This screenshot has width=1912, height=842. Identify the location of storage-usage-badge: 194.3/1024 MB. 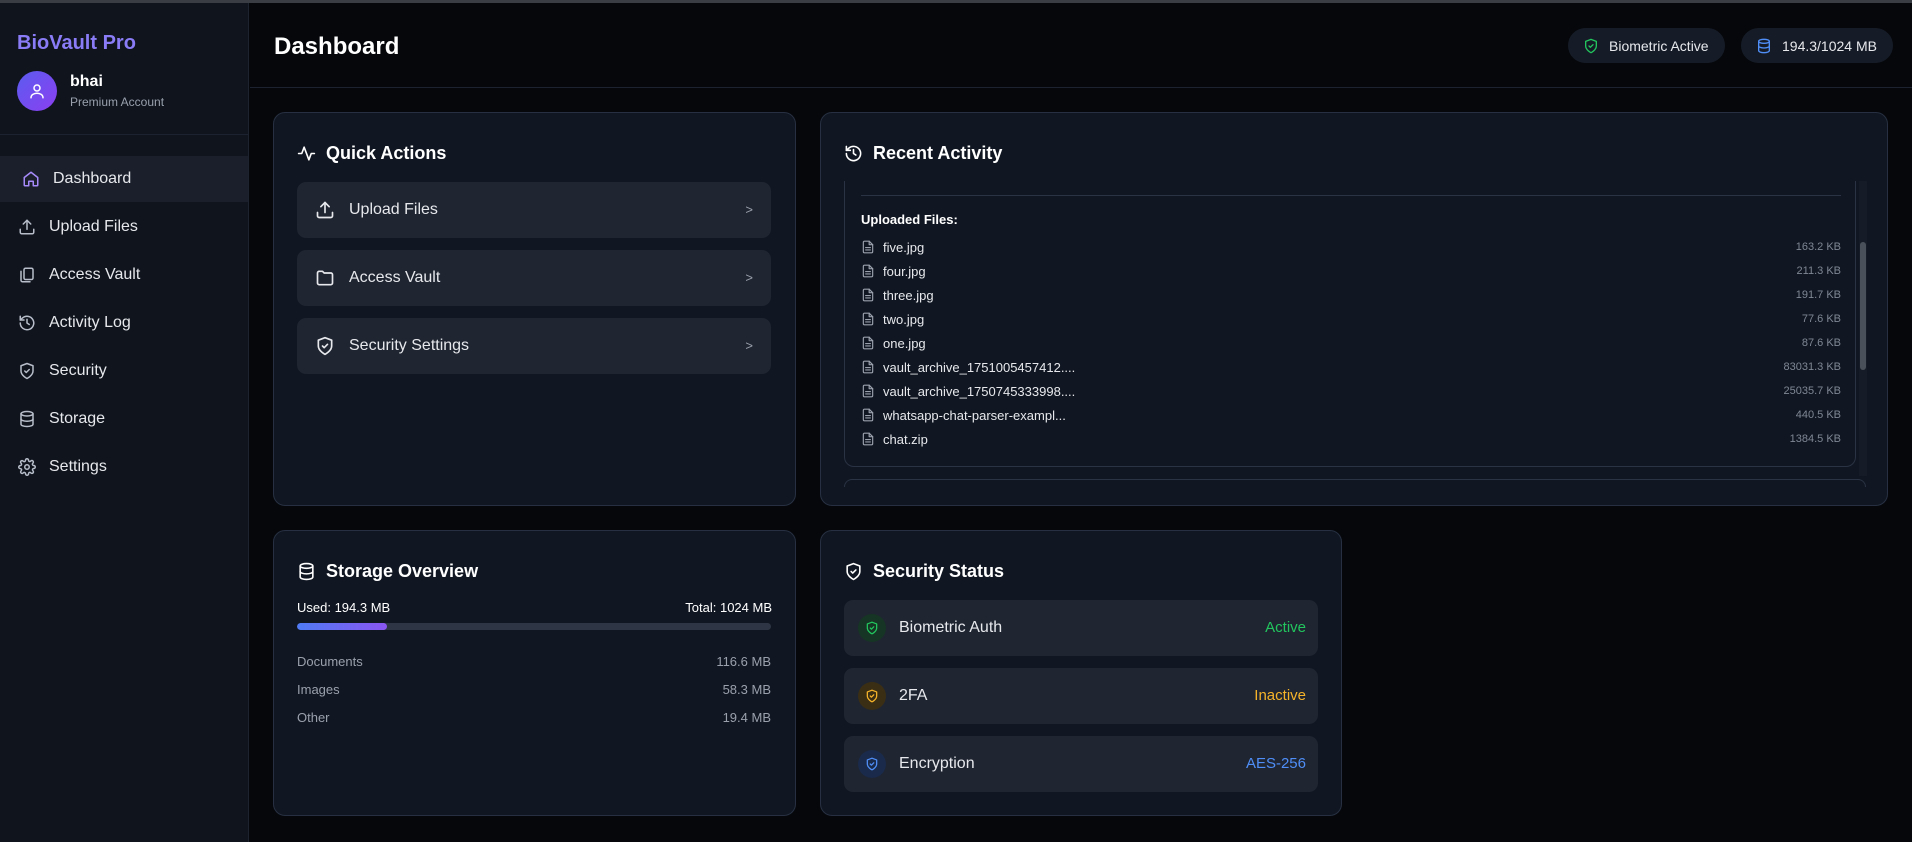
(1817, 45).